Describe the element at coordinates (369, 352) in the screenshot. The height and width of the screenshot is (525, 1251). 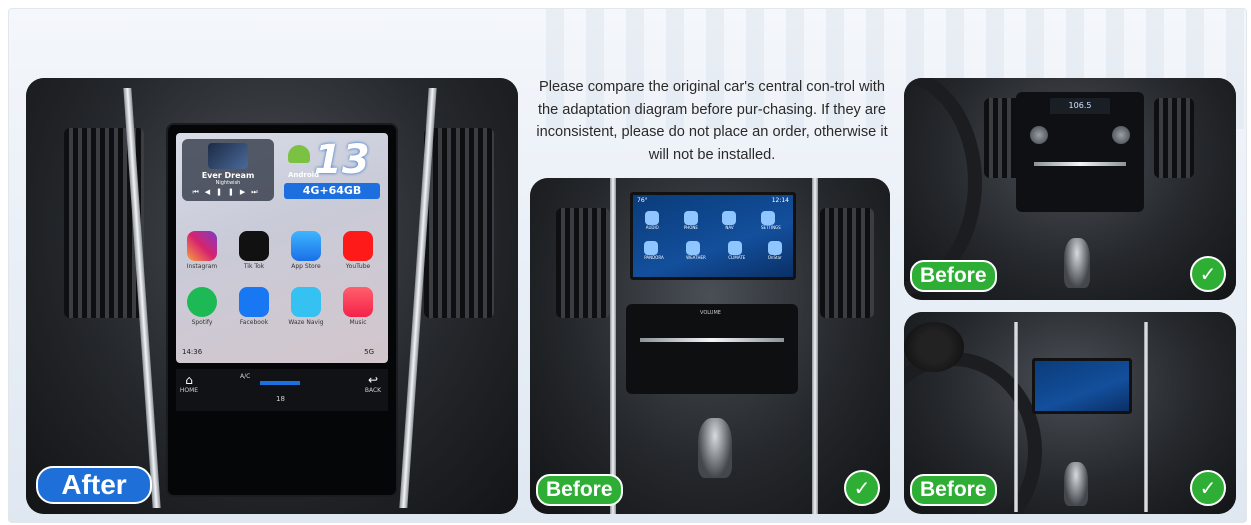
I see `signal-indicator: 5G` at that location.